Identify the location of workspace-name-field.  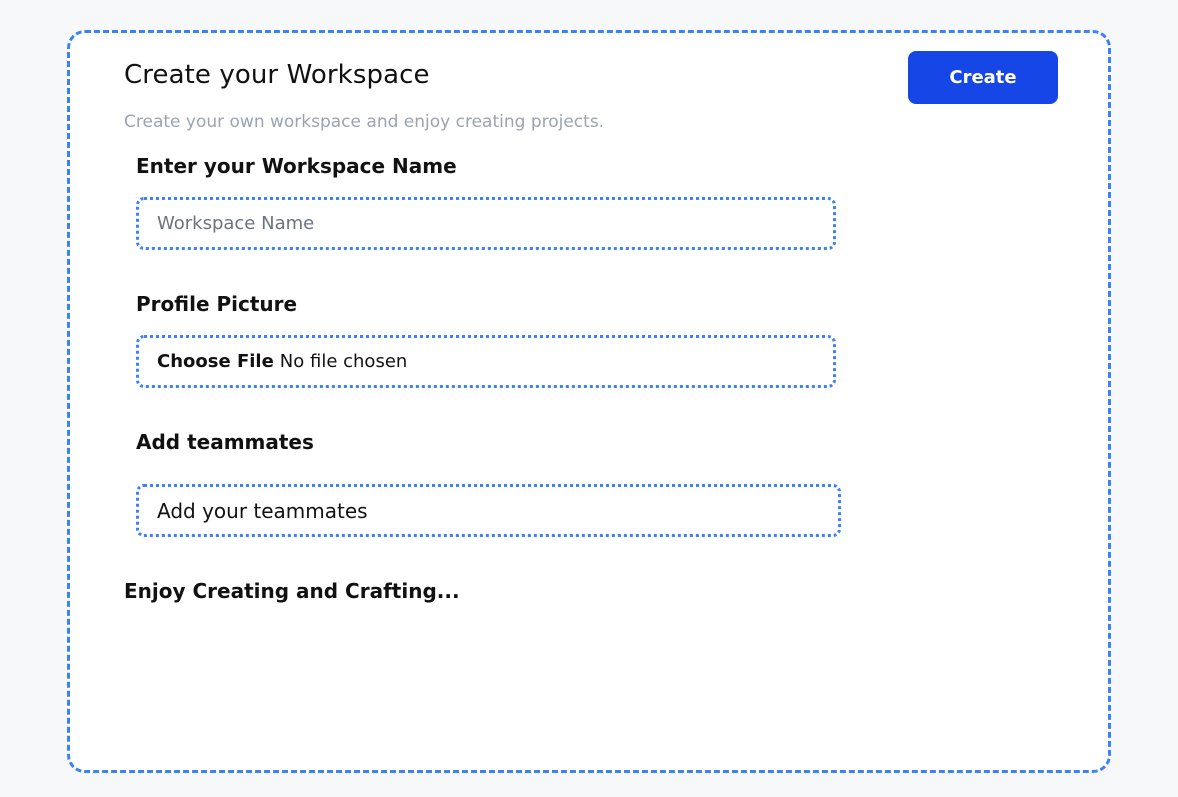
(486, 223).